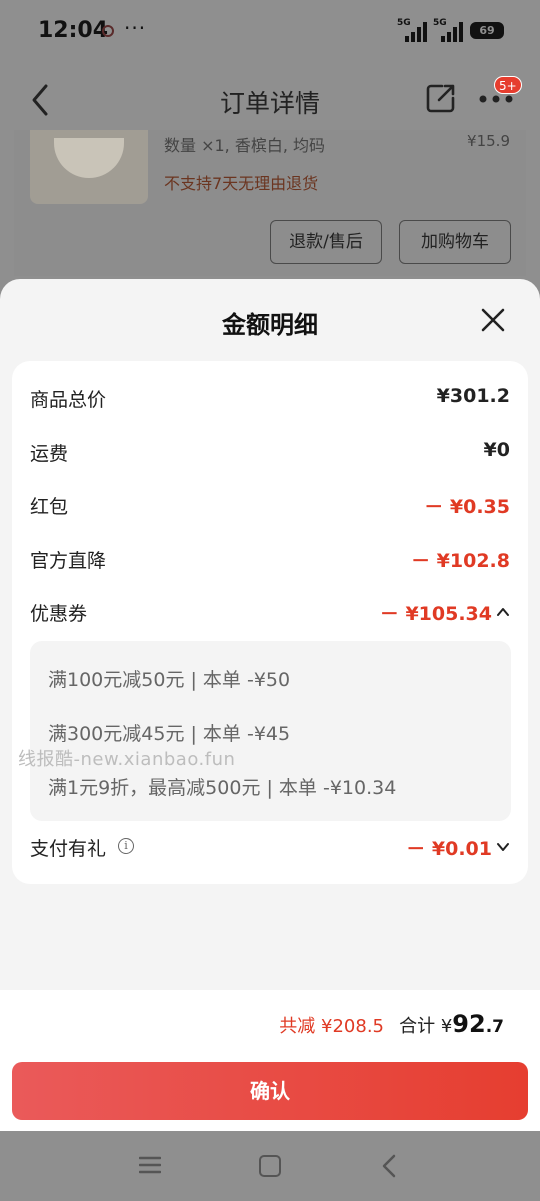  Describe the element at coordinates (449, 849) in the screenshot. I see `row-value: － ¥0.01` at that location.